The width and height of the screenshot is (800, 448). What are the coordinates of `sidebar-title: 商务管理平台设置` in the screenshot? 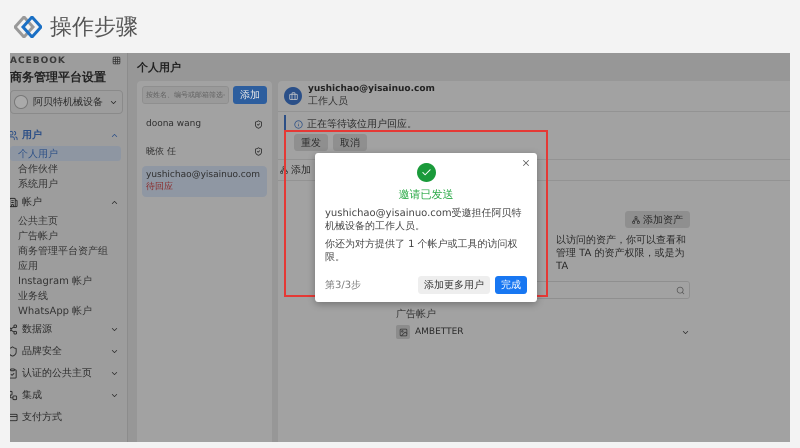 It's located at (58, 77).